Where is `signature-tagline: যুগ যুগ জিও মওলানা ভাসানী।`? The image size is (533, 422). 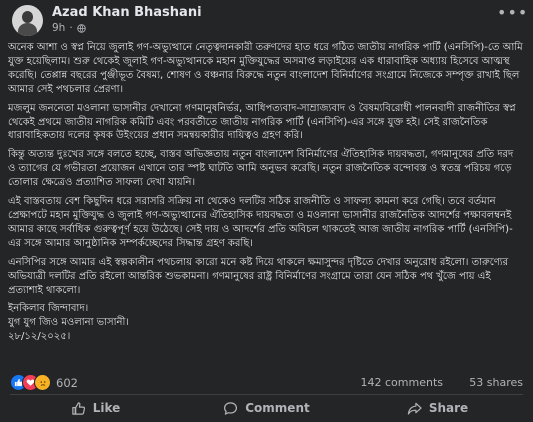
signature-tagline: যুগ যুগ জিও মওলানা ভাসানী। is located at coordinates (68, 323).